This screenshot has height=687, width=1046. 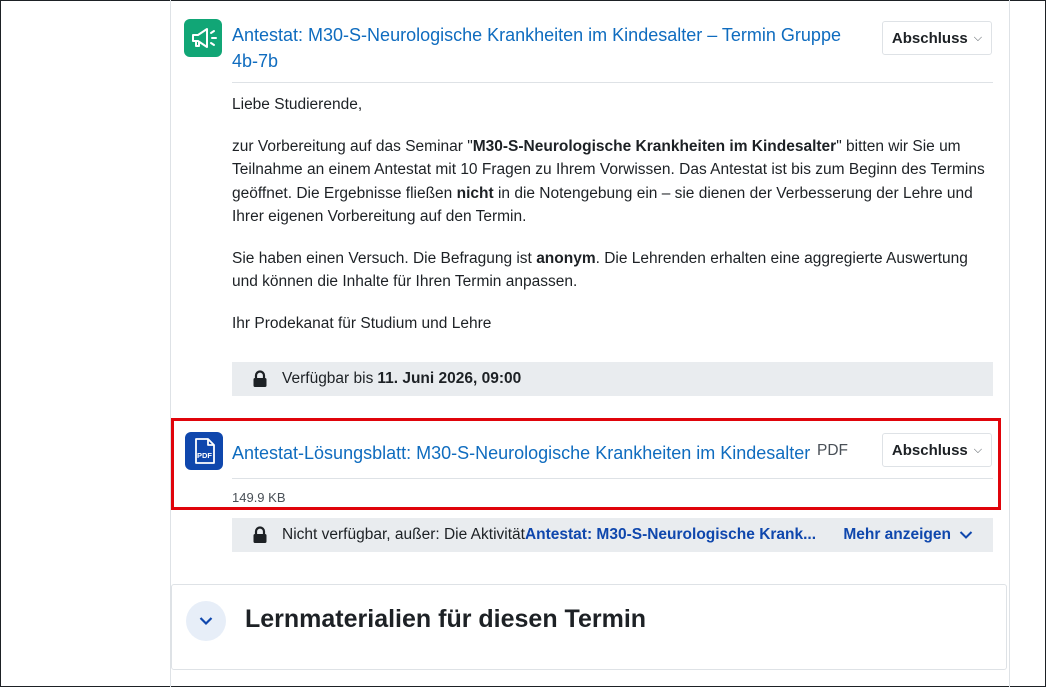 I want to click on signature: Ihr Prodekanat für Studium und Lehre, so click(x=362, y=323).